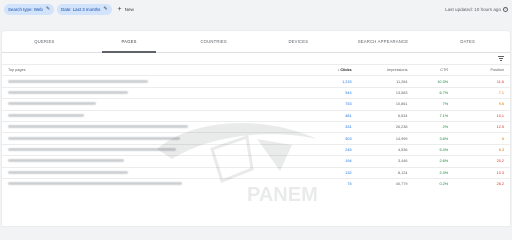  I want to click on tab-devices: DEVICES, so click(298, 41).